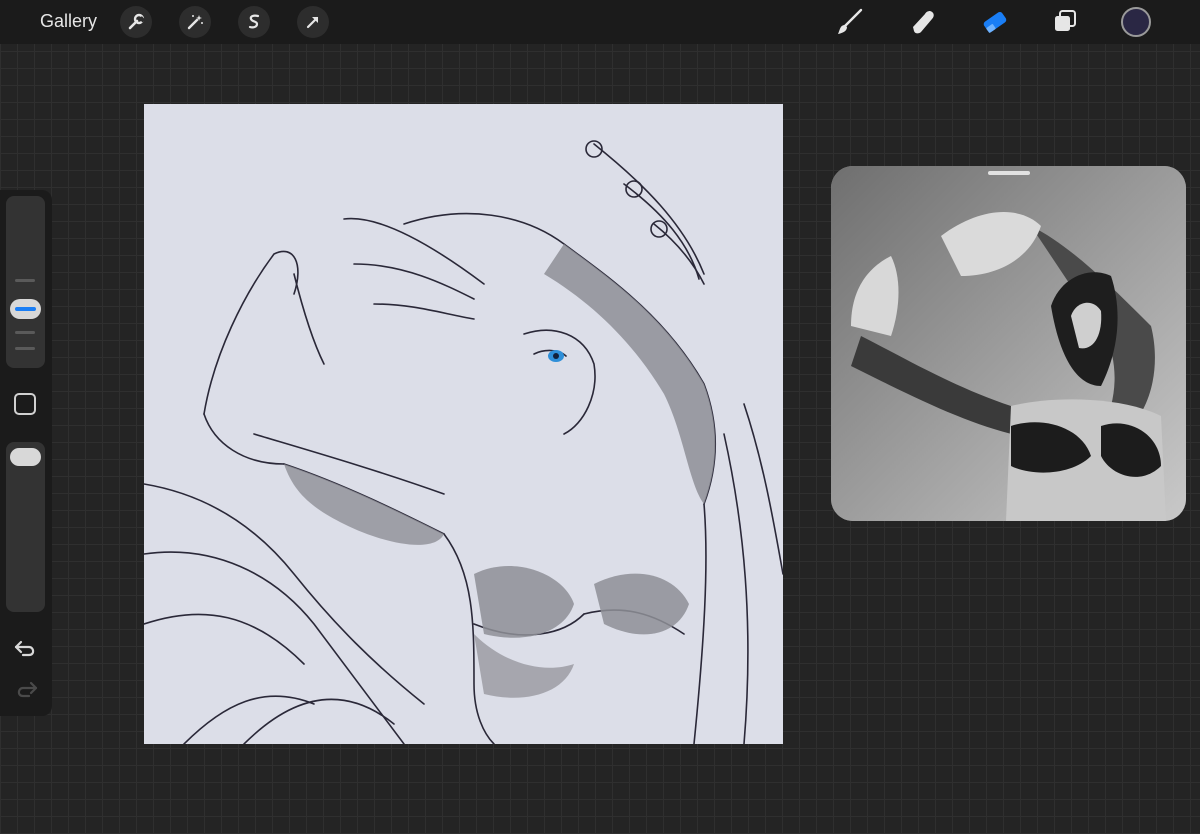 This screenshot has height=834, width=1200. I want to click on reference-drag-handle, so click(1009, 173).